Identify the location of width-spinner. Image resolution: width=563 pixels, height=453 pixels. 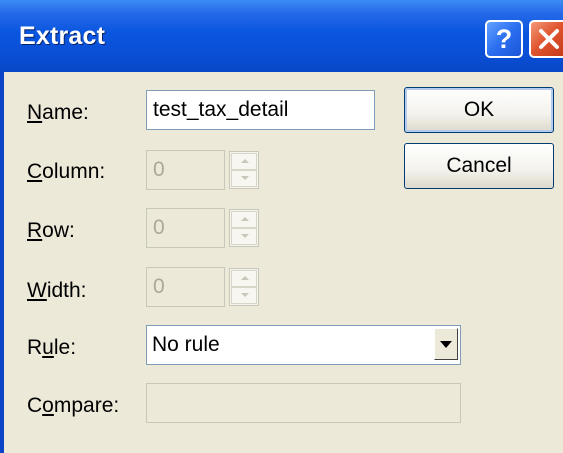
(244, 287).